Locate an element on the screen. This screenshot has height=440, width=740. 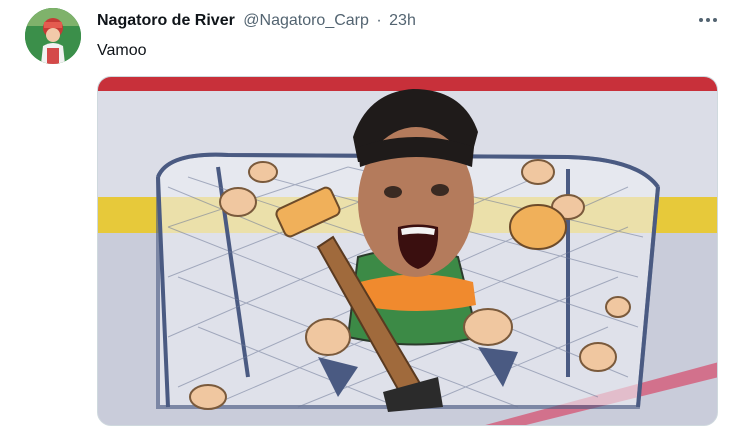
avatar-image is located at coordinates (53, 36).